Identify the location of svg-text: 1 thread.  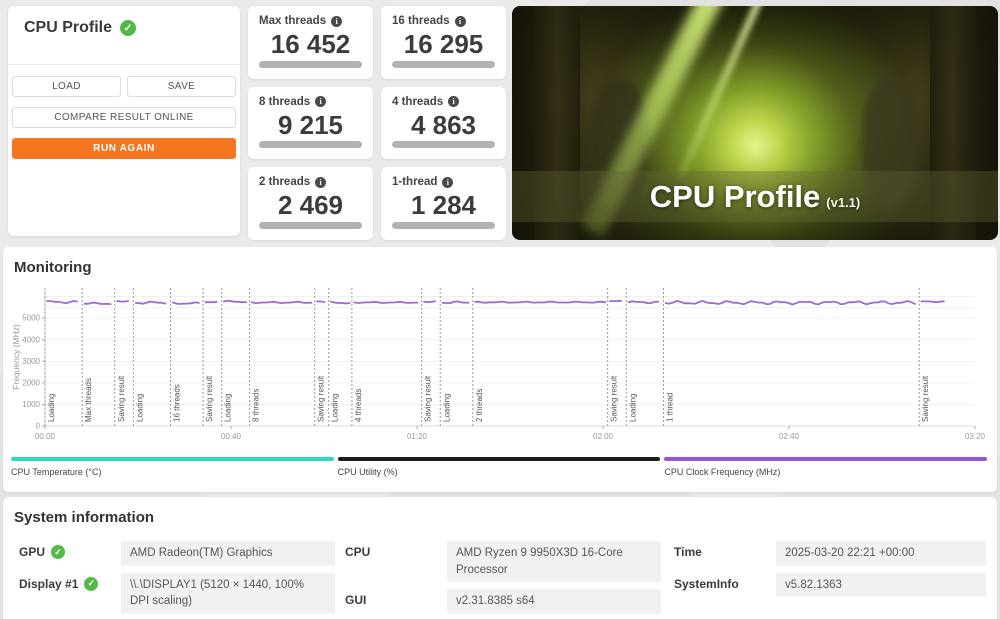
(669, 407).